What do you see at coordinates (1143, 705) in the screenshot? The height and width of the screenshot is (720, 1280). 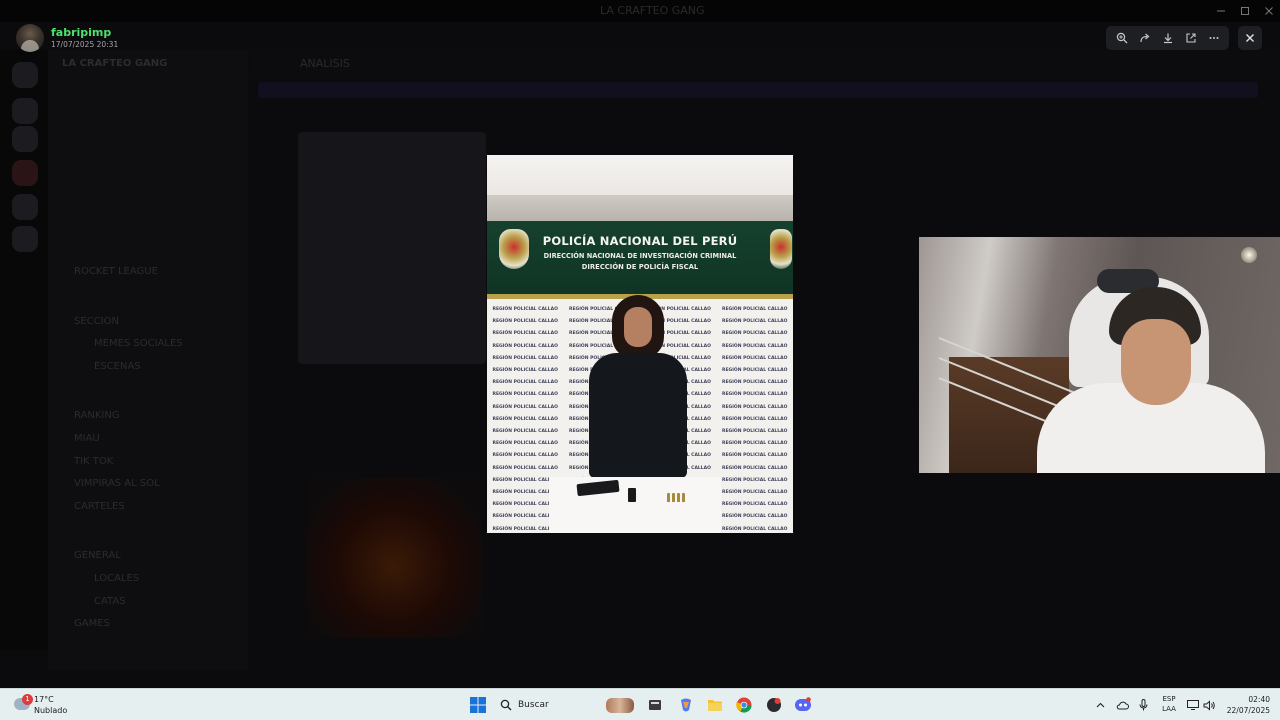 I see `tray-microphone` at bounding box center [1143, 705].